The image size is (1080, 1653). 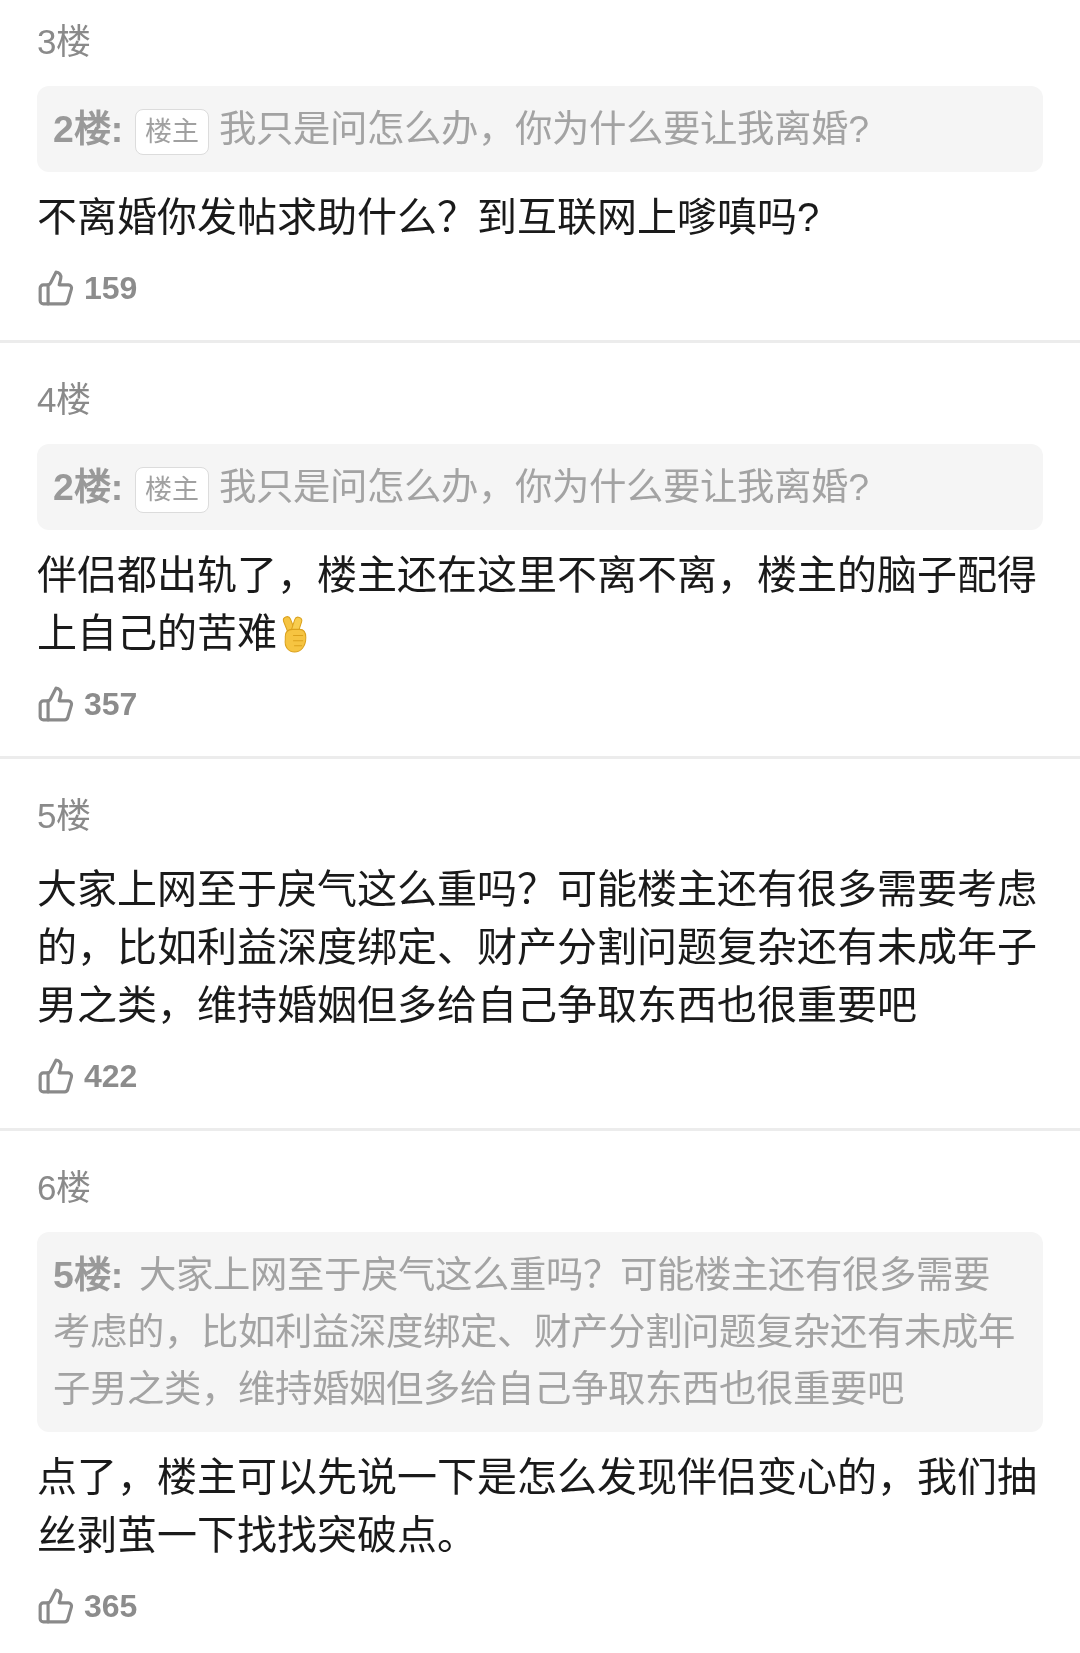 I want to click on floor-number: 3楼, so click(x=64, y=42).